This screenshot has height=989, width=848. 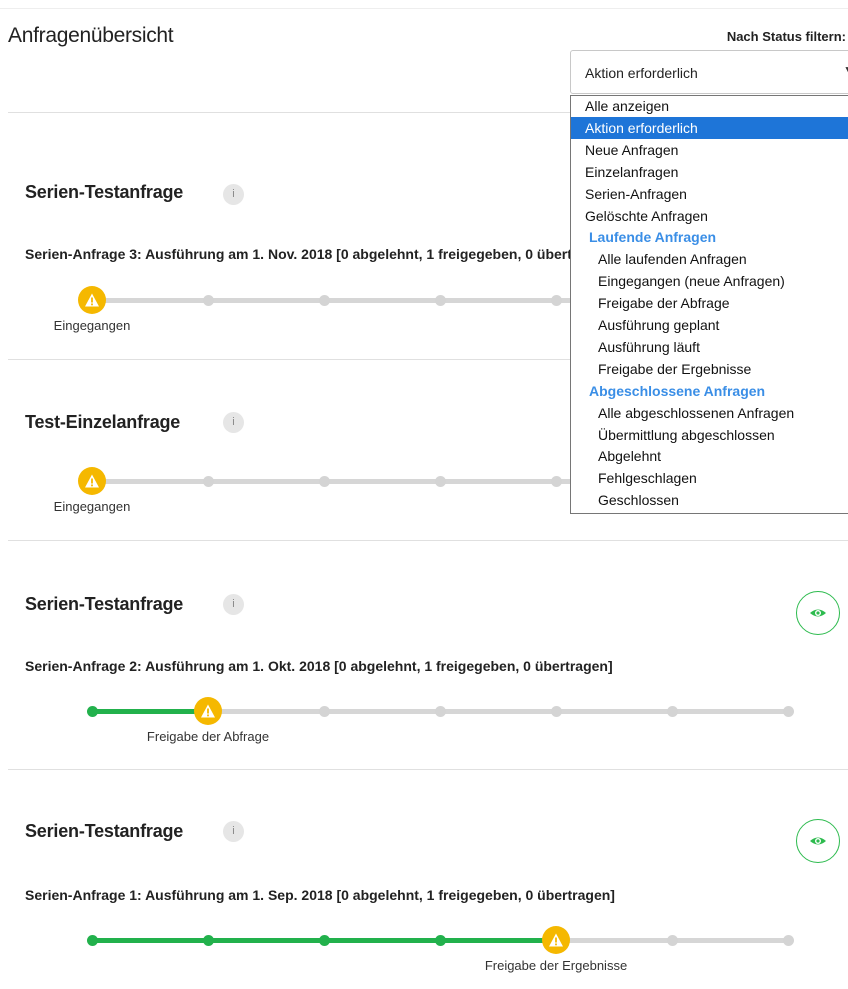 I want to click on dropdown-option: Alle abgeschlossenen Anfragen, so click(x=709, y=413).